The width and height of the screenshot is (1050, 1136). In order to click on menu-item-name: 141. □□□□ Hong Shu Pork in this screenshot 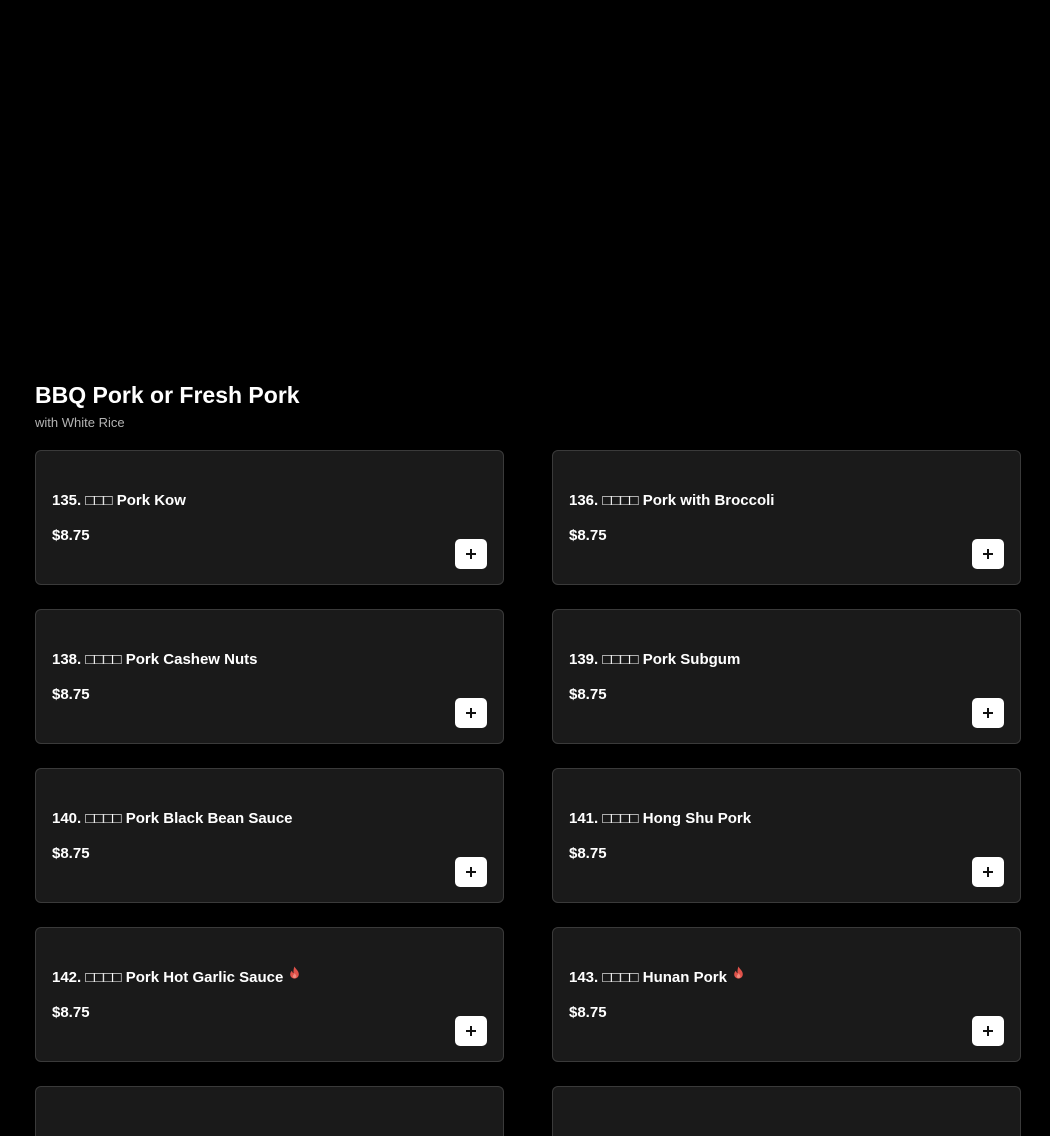, I will do `click(660, 818)`.